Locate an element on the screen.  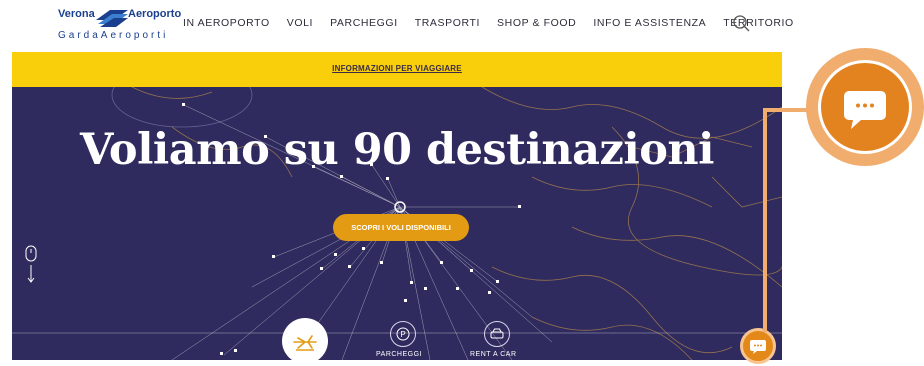
quicklink-rent-a-car-label: RENT A CAR is located at coordinates (493, 354).